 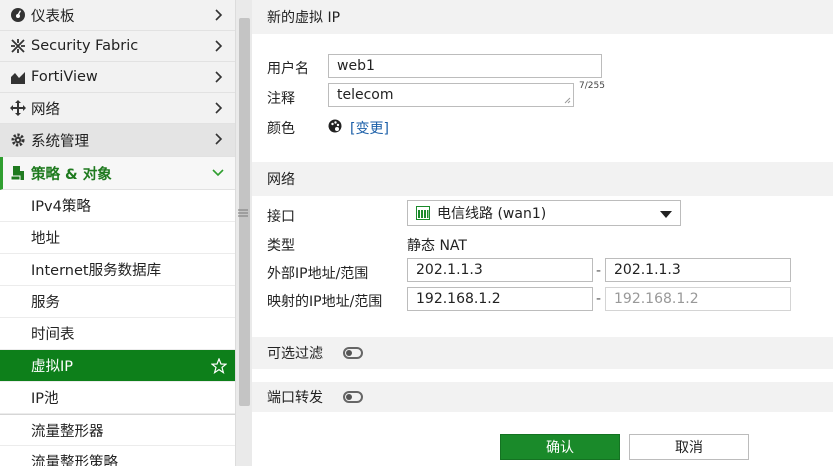 I want to click on type-value: 静态 NAT, so click(x=437, y=246).